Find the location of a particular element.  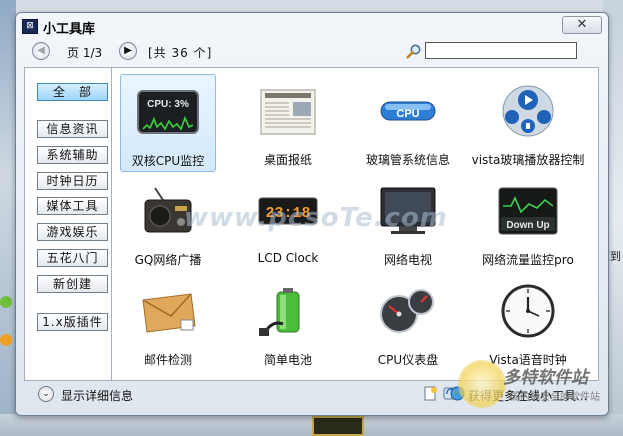

battery-icon is located at coordinates (279, 312).